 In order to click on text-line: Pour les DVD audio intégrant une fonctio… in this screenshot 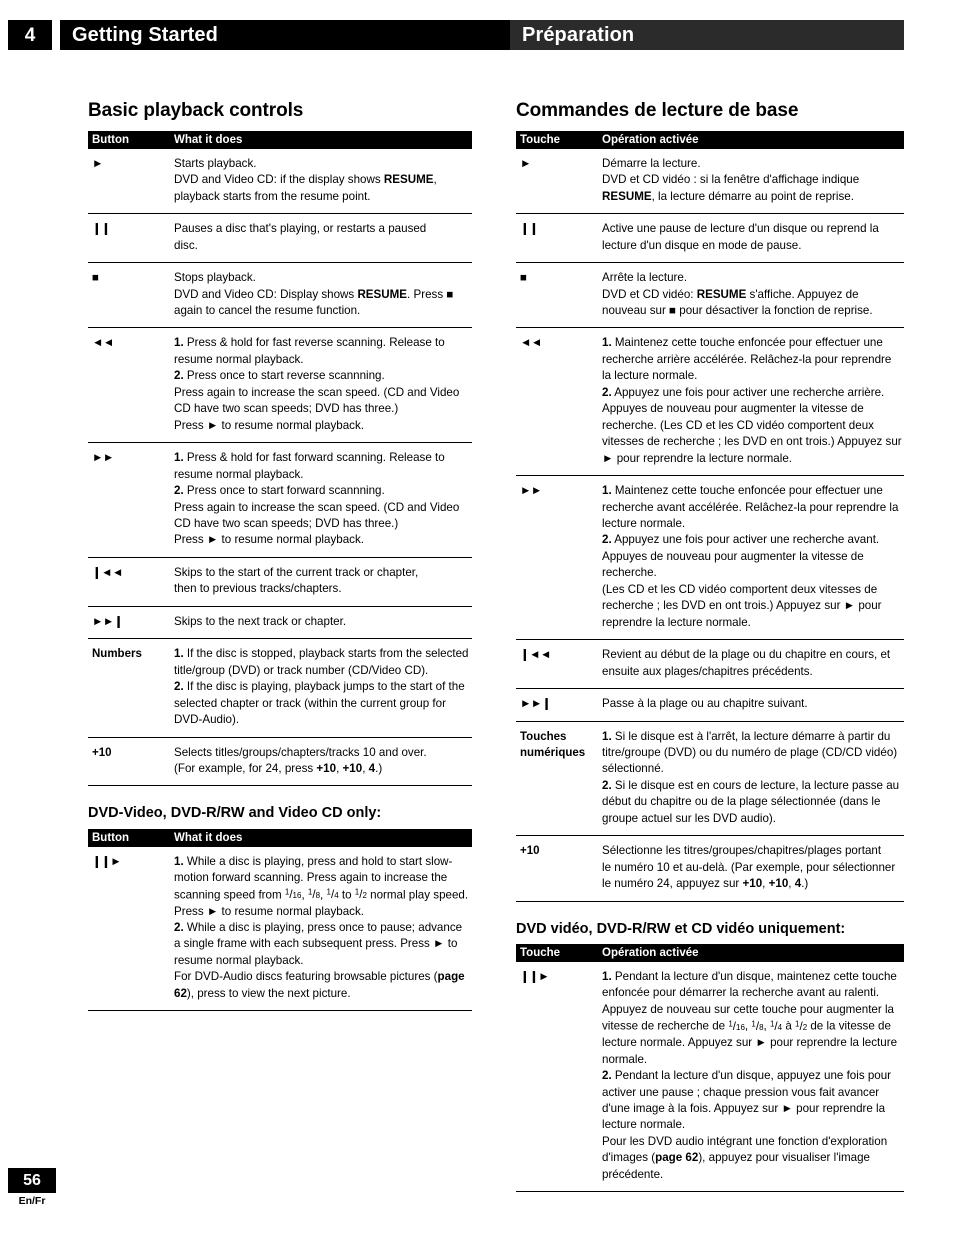, I will do `click(752, 1158)`.